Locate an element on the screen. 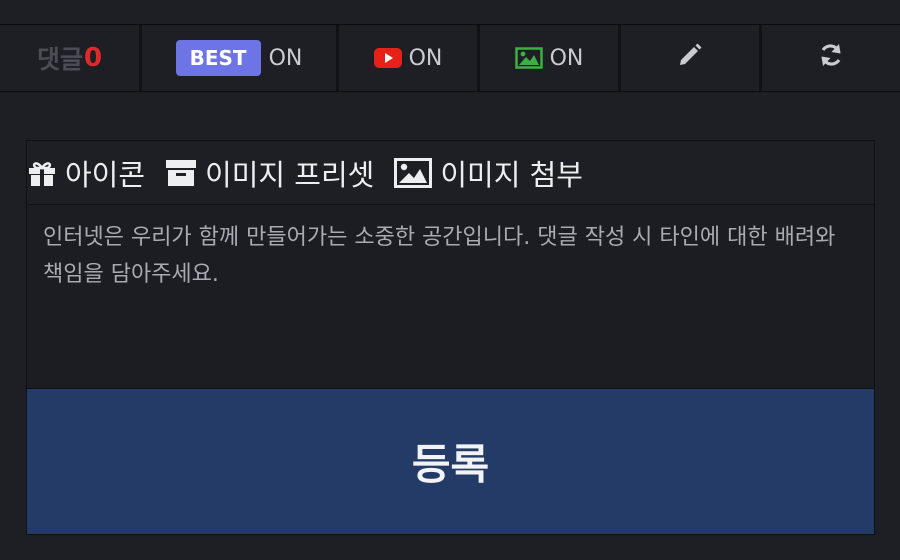 The image size is (900, 560). icon-picker-button: 아이콘 is located at coordinates (86, 173).